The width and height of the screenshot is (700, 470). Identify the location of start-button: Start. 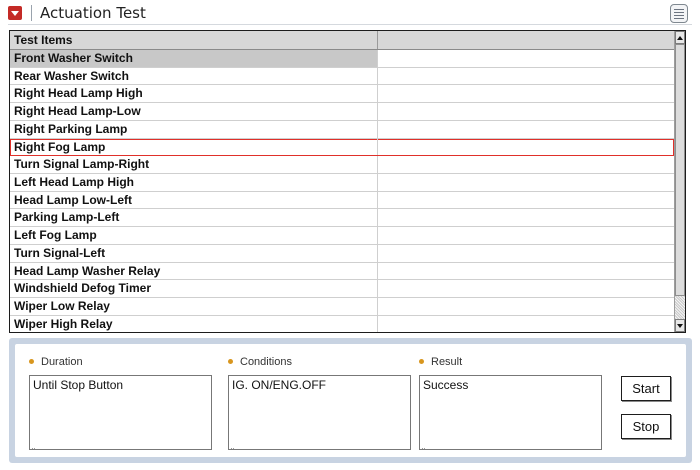
(646, 388).